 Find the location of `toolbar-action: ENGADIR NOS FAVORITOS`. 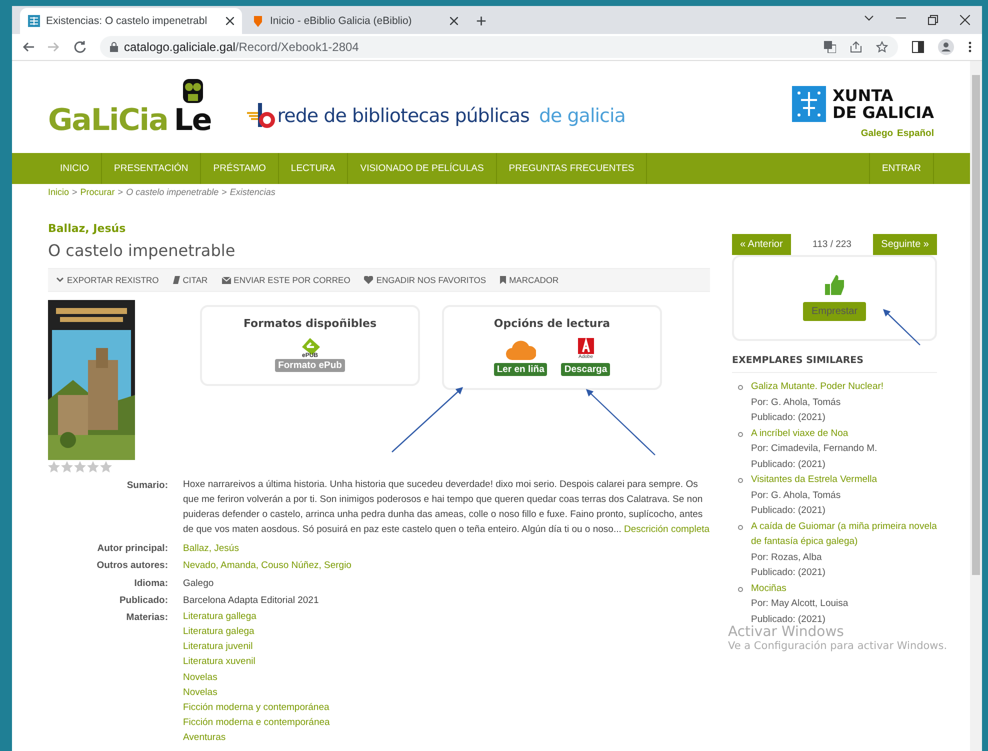

toolbar-action: ENGADIR NOS FAVORITOS is located at coordinates (425, 280).